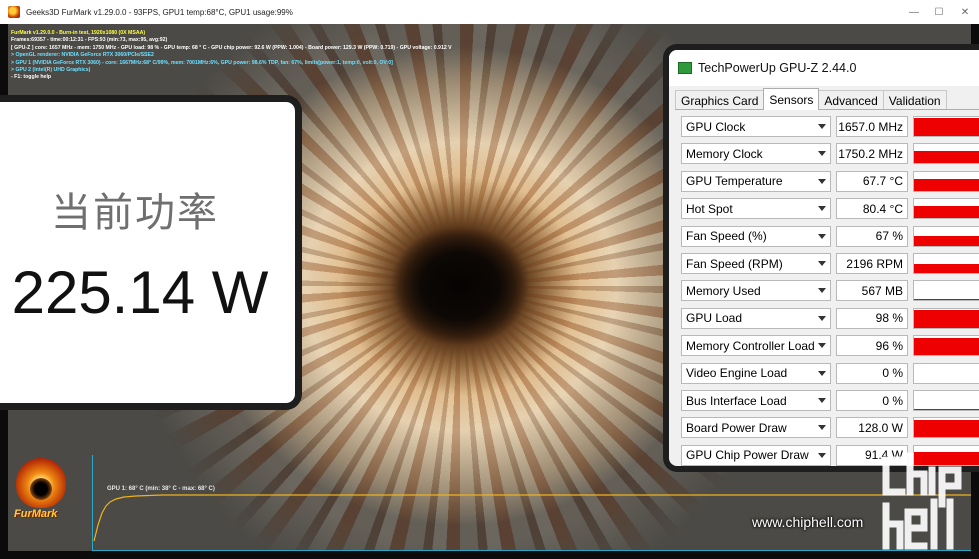 Image resolution: width=979 pixels, height=559 pixels. I want to click on sensor-name-dropdown: GPU Temperature, so click(756, 181).